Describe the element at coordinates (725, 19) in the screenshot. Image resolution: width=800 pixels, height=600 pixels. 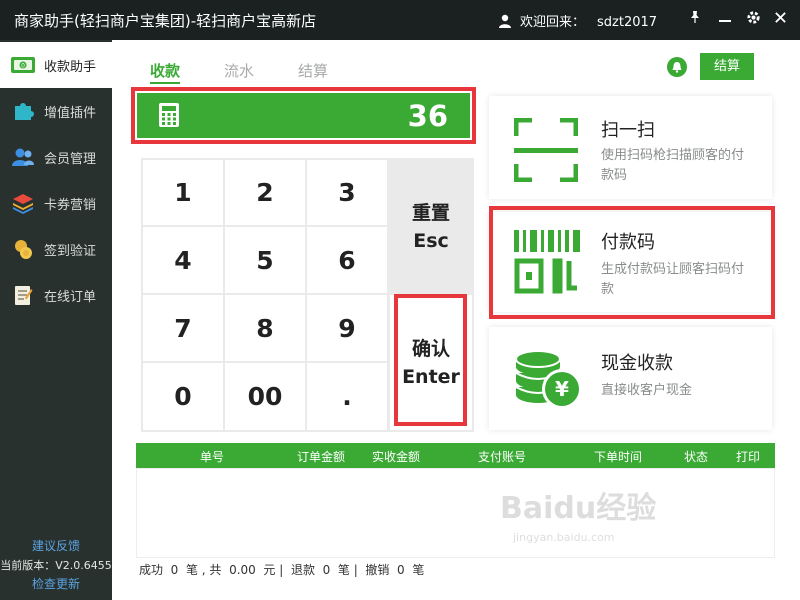
I see `minimize-button` at that location.